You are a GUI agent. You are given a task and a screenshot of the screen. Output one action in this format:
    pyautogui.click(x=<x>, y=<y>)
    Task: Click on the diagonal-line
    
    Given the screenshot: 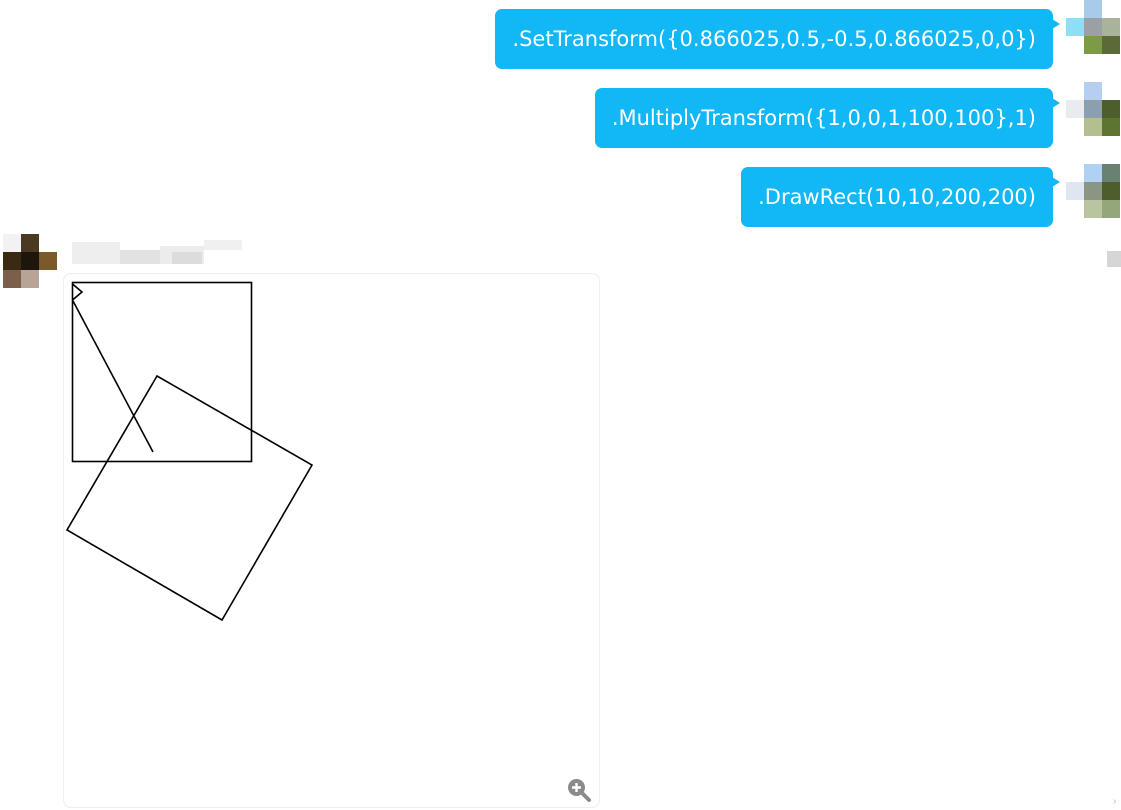 What is the action you would take?
    pyautogui.click(x=112, y=376)
    